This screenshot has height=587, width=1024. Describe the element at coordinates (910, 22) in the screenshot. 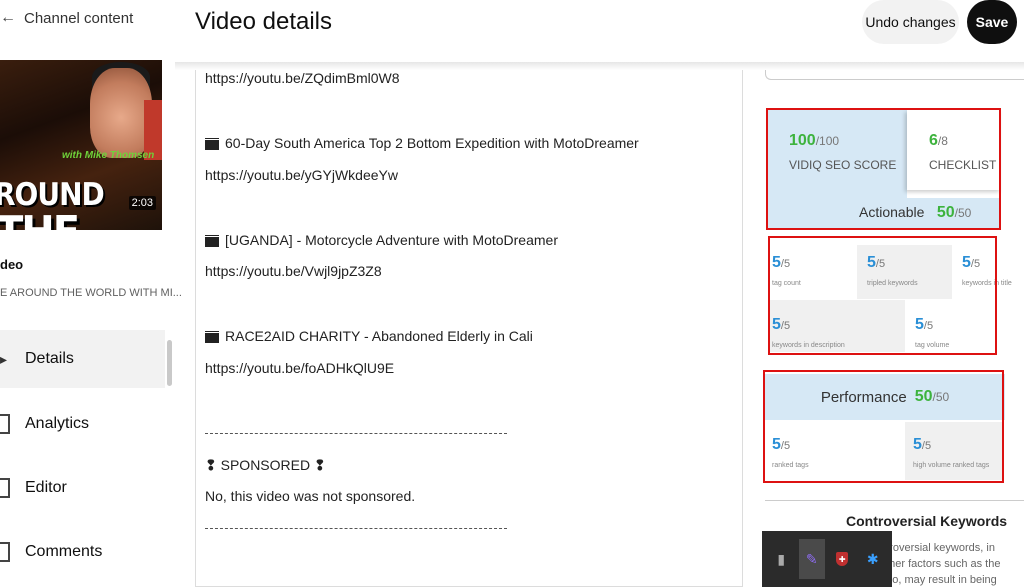

I see `undo-changes-button: Undo changes` at that location.